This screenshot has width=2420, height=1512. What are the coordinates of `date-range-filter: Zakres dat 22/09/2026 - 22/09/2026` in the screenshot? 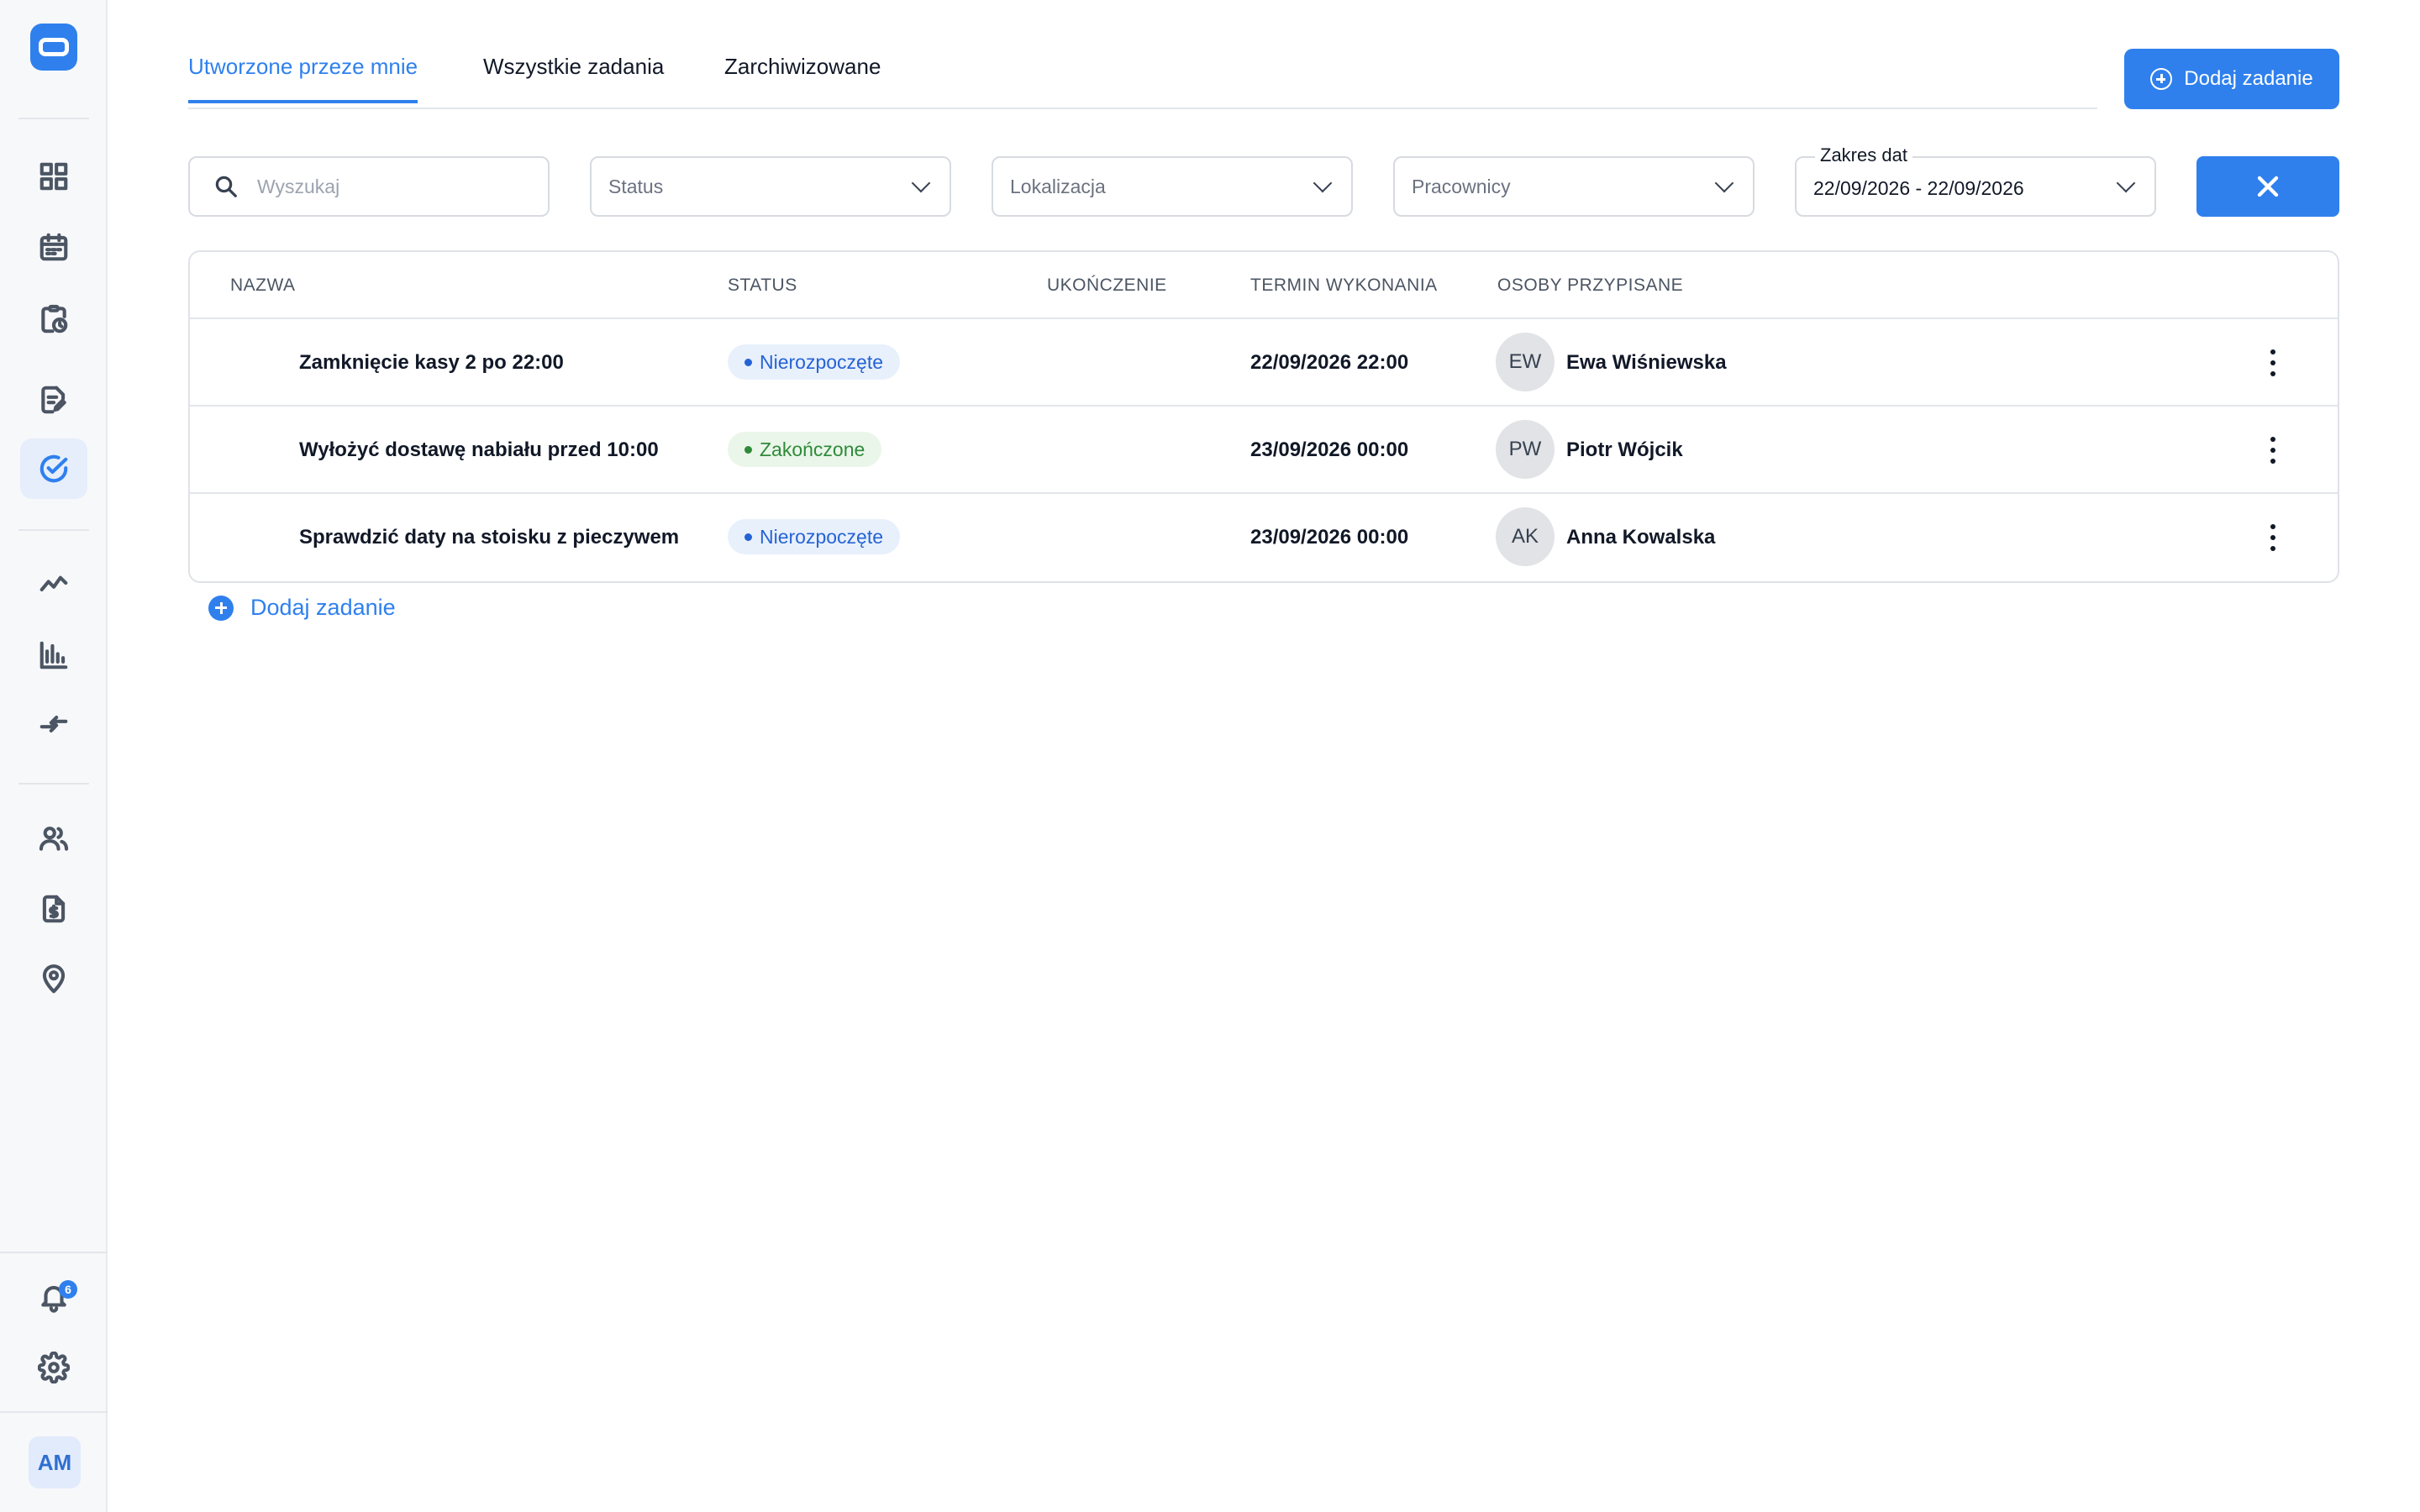 It's located at (1976, 180).